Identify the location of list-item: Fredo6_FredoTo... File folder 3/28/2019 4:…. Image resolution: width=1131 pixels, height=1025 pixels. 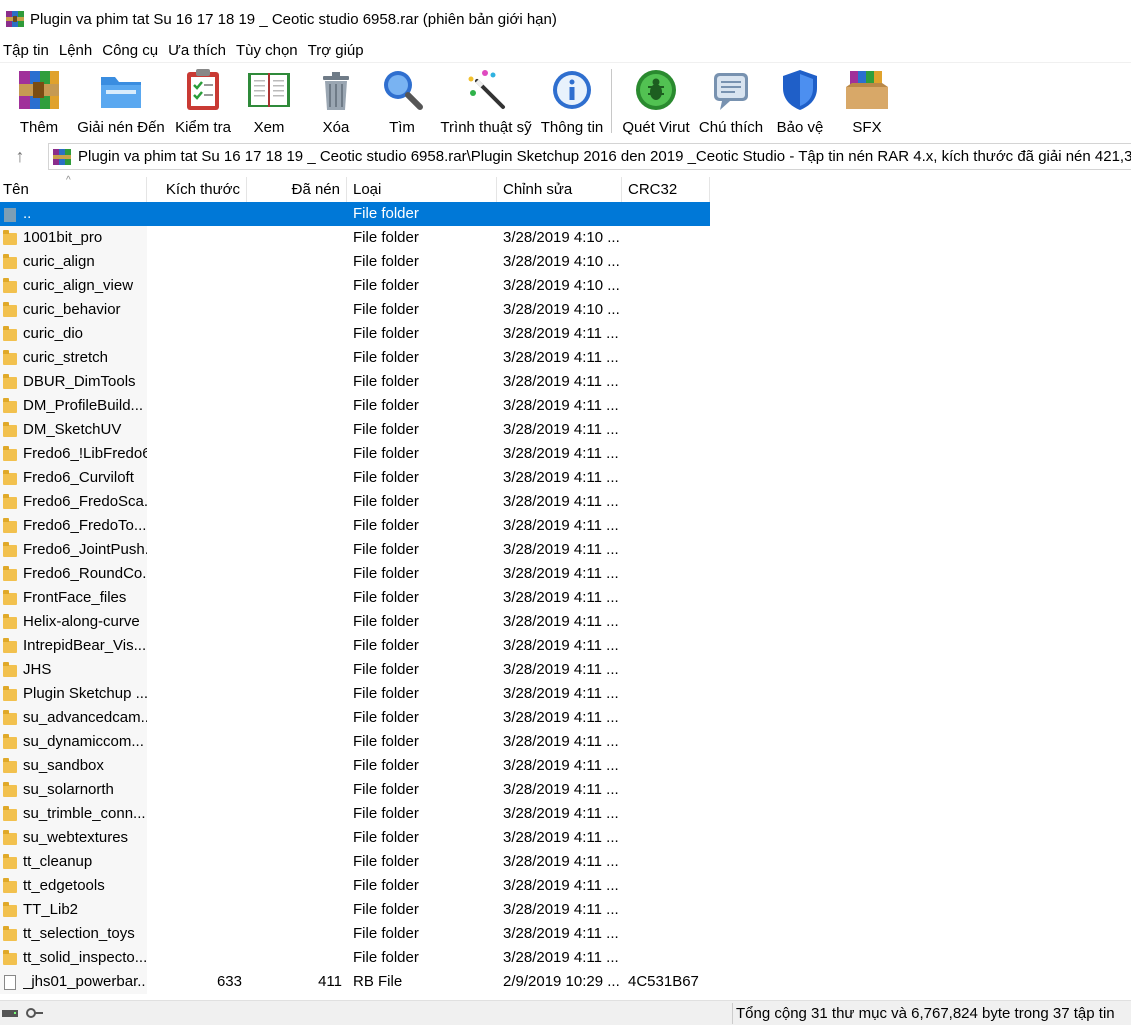
(355, 526).